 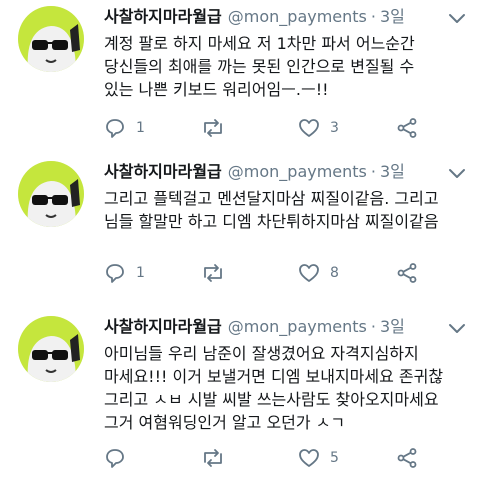 I want to click on tweet-text-line: 그거 여혐워딩인거 알고 오던가 ㅅㄱ, so click(x=225, y=422).